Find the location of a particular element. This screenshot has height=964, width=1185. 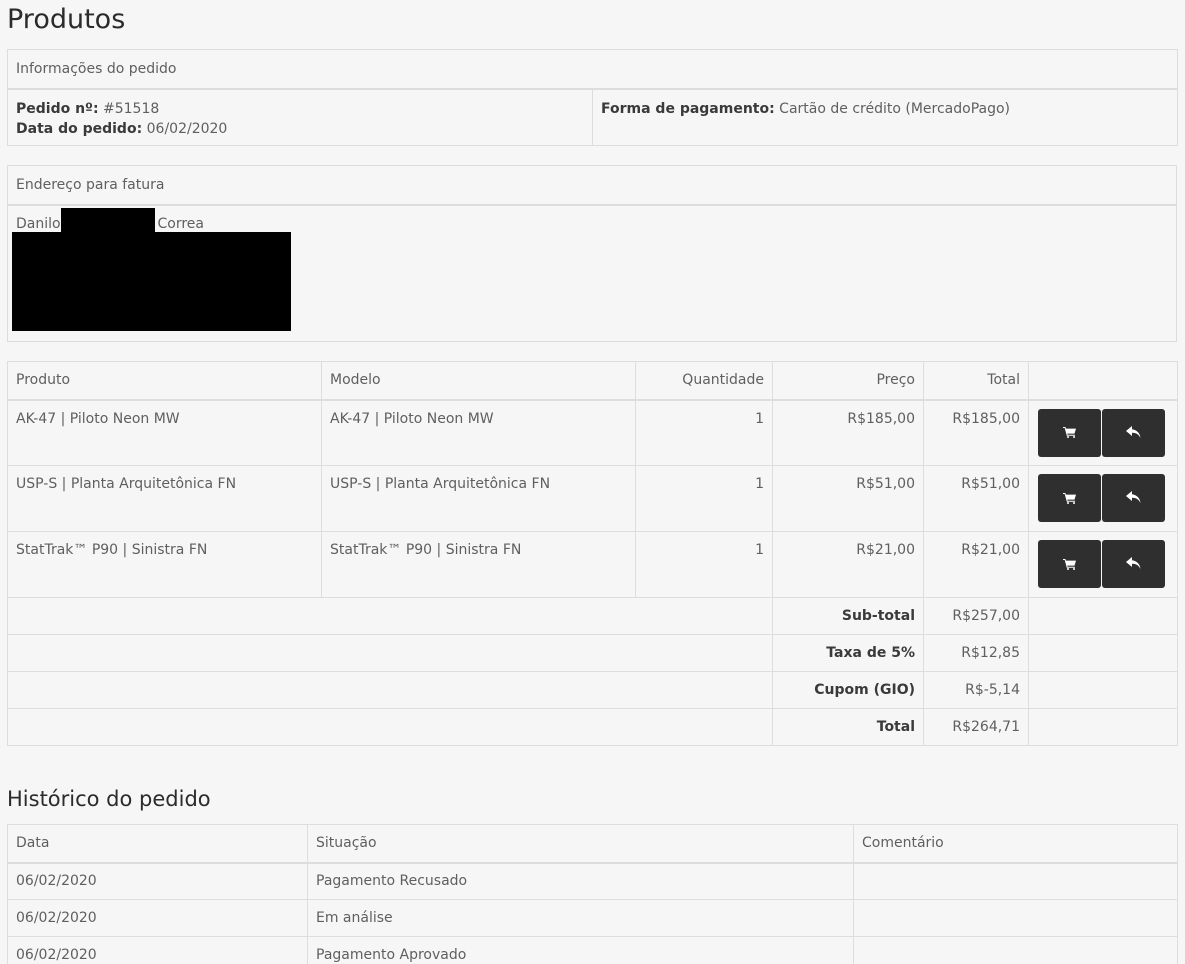

column-header-status: Situação is located at coordinates (580, 844).